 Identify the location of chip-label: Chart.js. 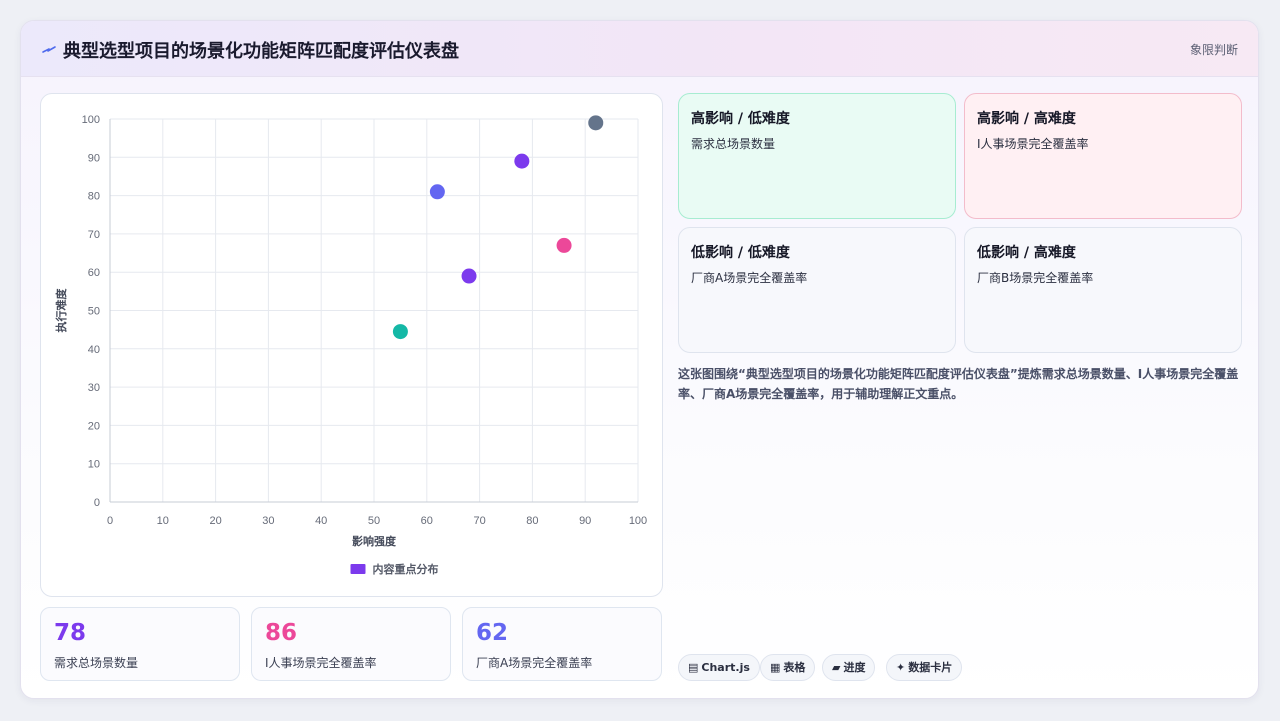
(725, 667).